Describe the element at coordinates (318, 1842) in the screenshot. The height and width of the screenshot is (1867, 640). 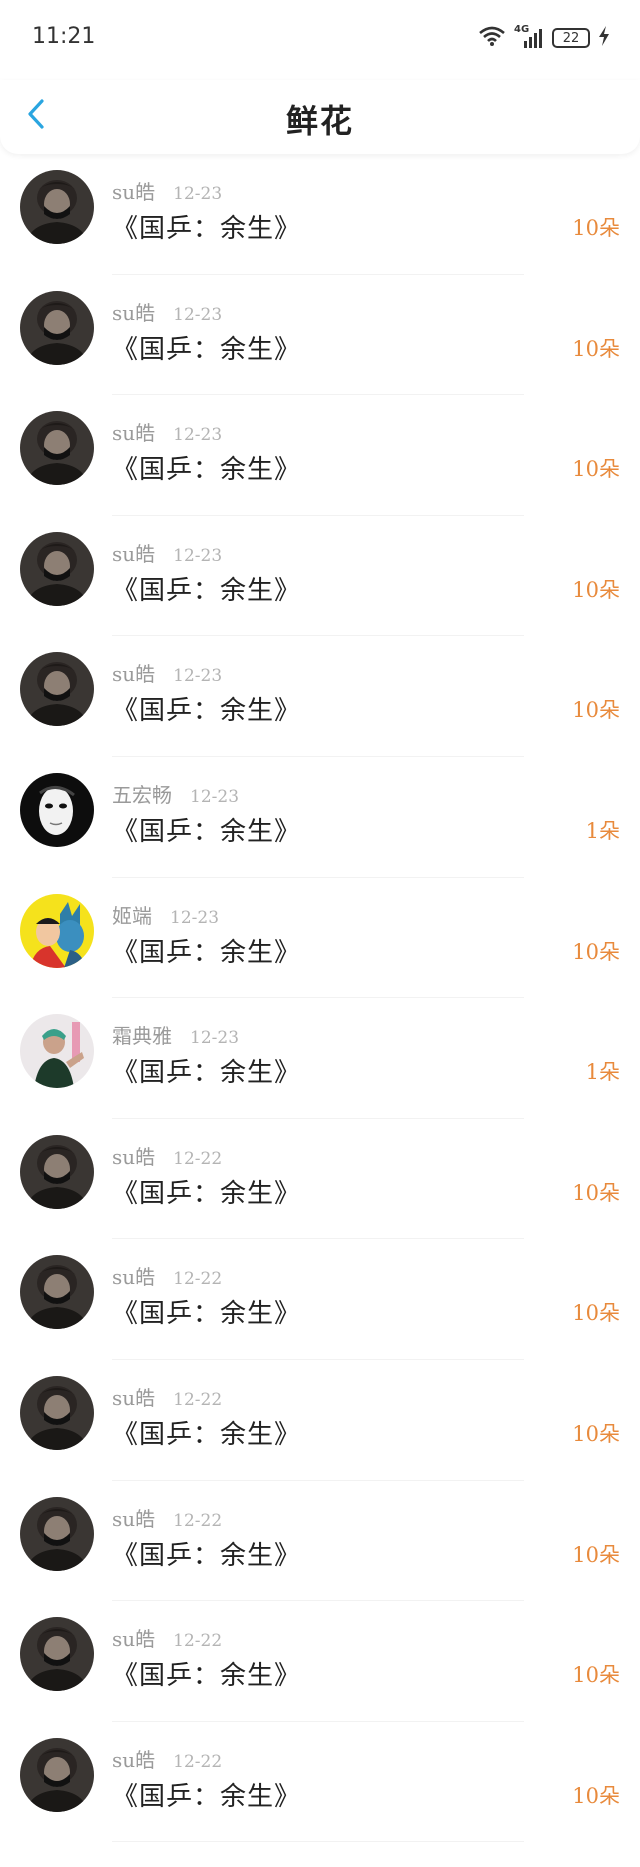
I see `divider` at that location.